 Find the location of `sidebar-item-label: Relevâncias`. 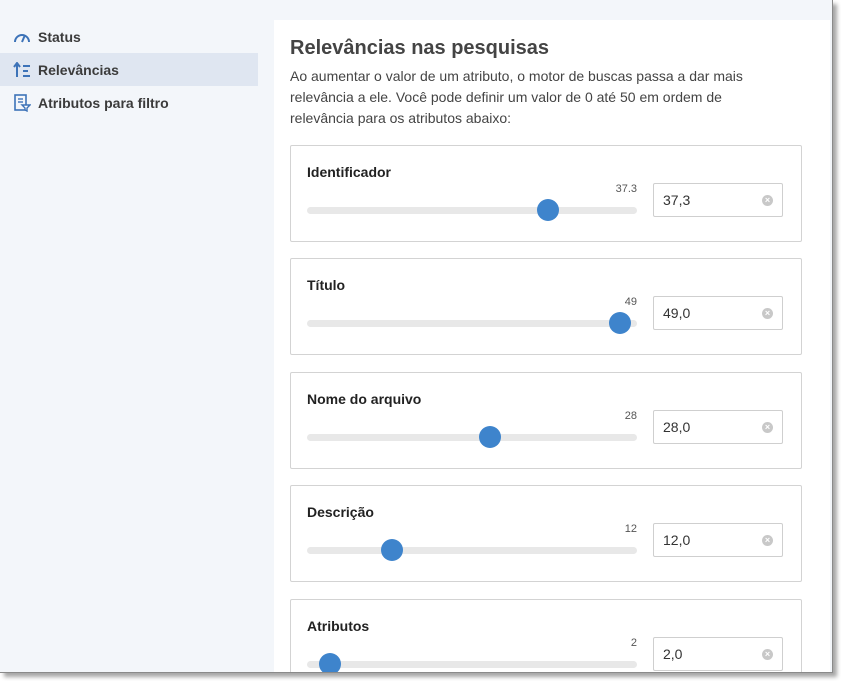

sidebar-item-label: Relevâncias is located at coordinates (78, 69).